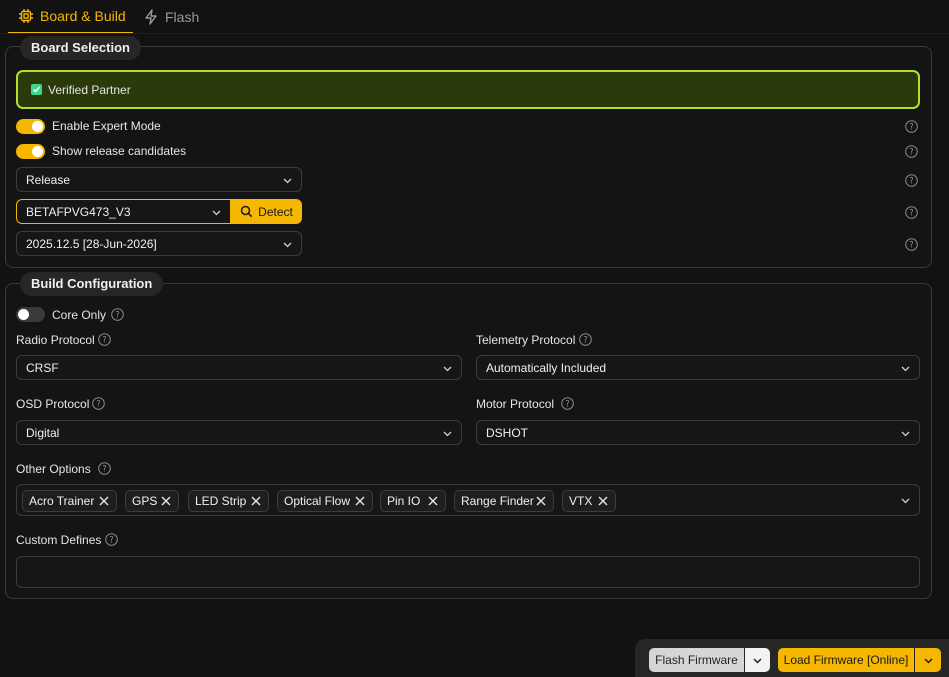 This screenshot has width=949, height=677. I want to click on flash-firmware-dropdown-button, so click(757, 660).